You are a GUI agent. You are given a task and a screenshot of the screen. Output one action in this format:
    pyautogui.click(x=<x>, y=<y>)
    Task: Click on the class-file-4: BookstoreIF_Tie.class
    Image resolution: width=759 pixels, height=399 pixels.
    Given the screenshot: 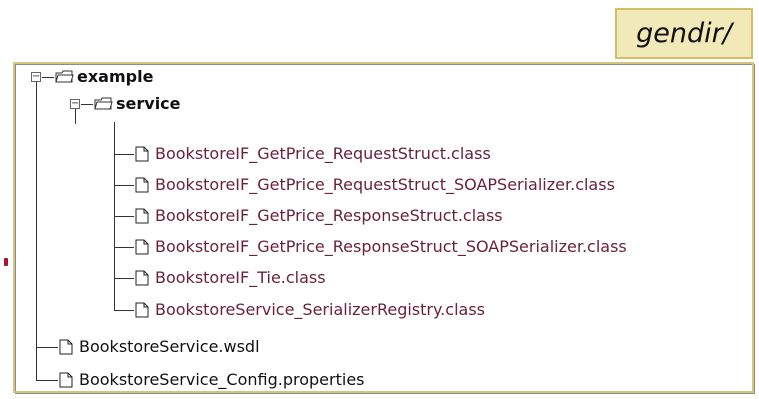 What is the action you would take?
    pyautogui.click(x=240, y=278)
    